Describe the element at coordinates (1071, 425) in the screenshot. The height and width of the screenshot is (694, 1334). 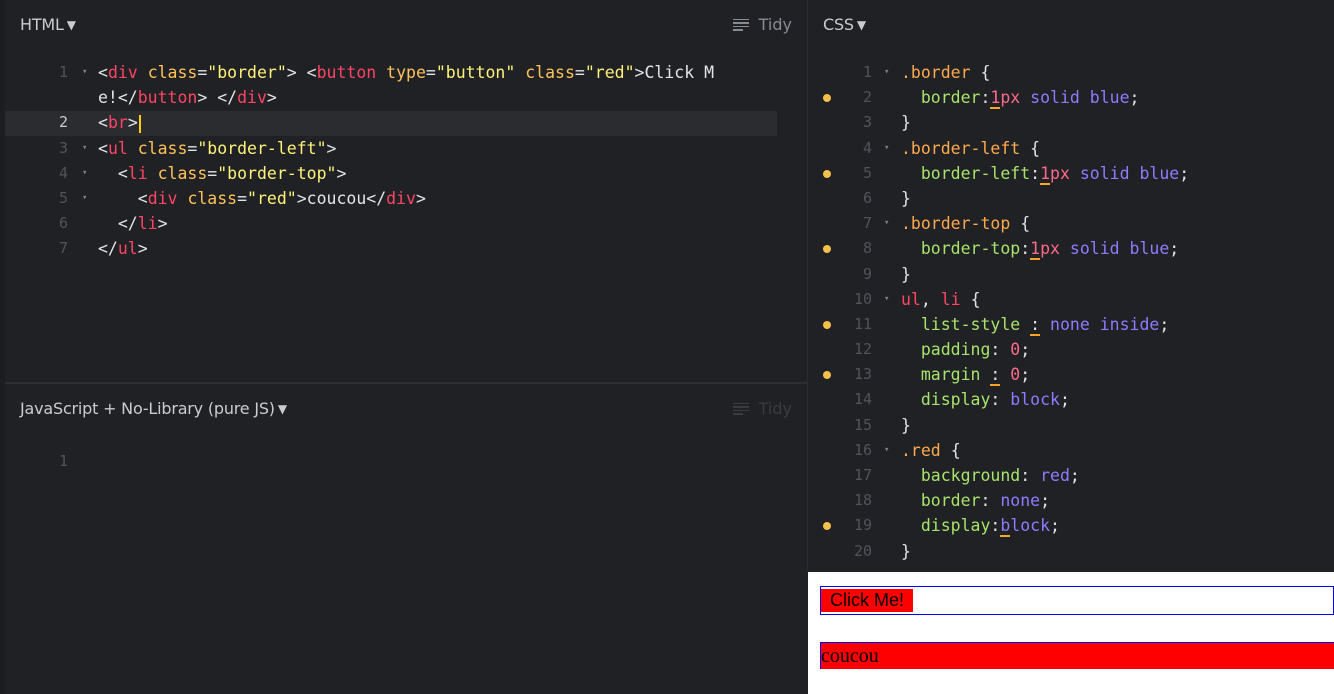
I see `code-line: 15}` at that location.